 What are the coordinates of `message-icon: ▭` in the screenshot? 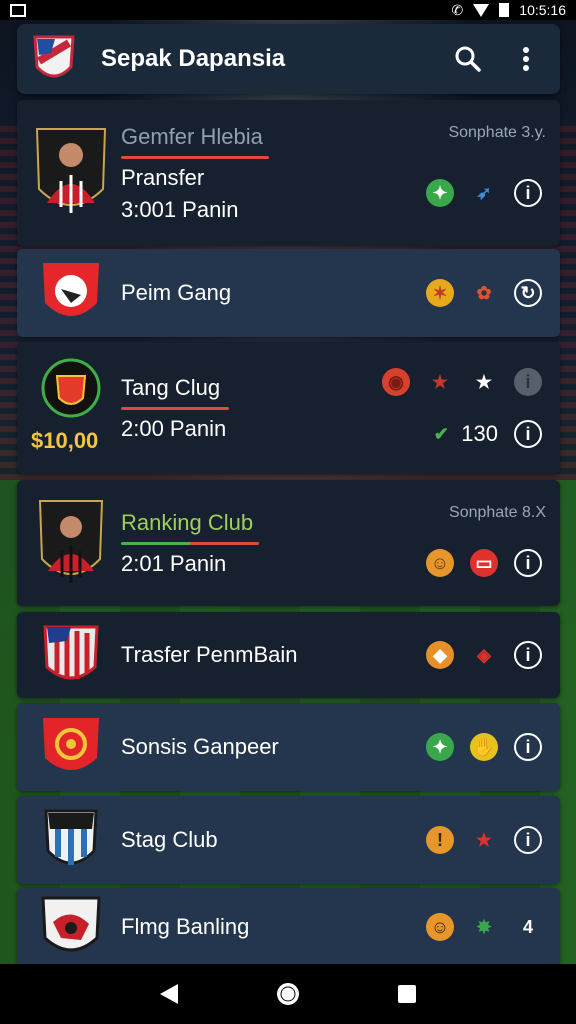 It's located at (484, 563).